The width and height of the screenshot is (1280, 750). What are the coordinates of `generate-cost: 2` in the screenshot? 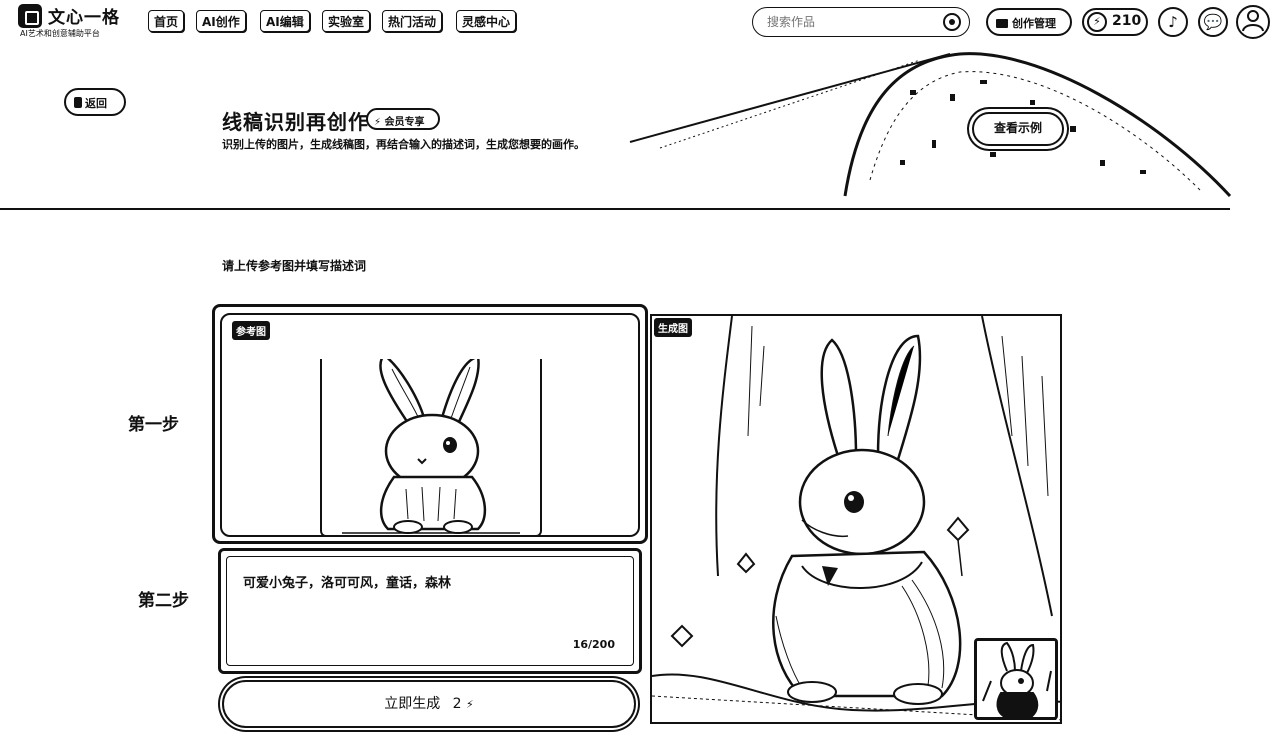 It's located at (457, 704).